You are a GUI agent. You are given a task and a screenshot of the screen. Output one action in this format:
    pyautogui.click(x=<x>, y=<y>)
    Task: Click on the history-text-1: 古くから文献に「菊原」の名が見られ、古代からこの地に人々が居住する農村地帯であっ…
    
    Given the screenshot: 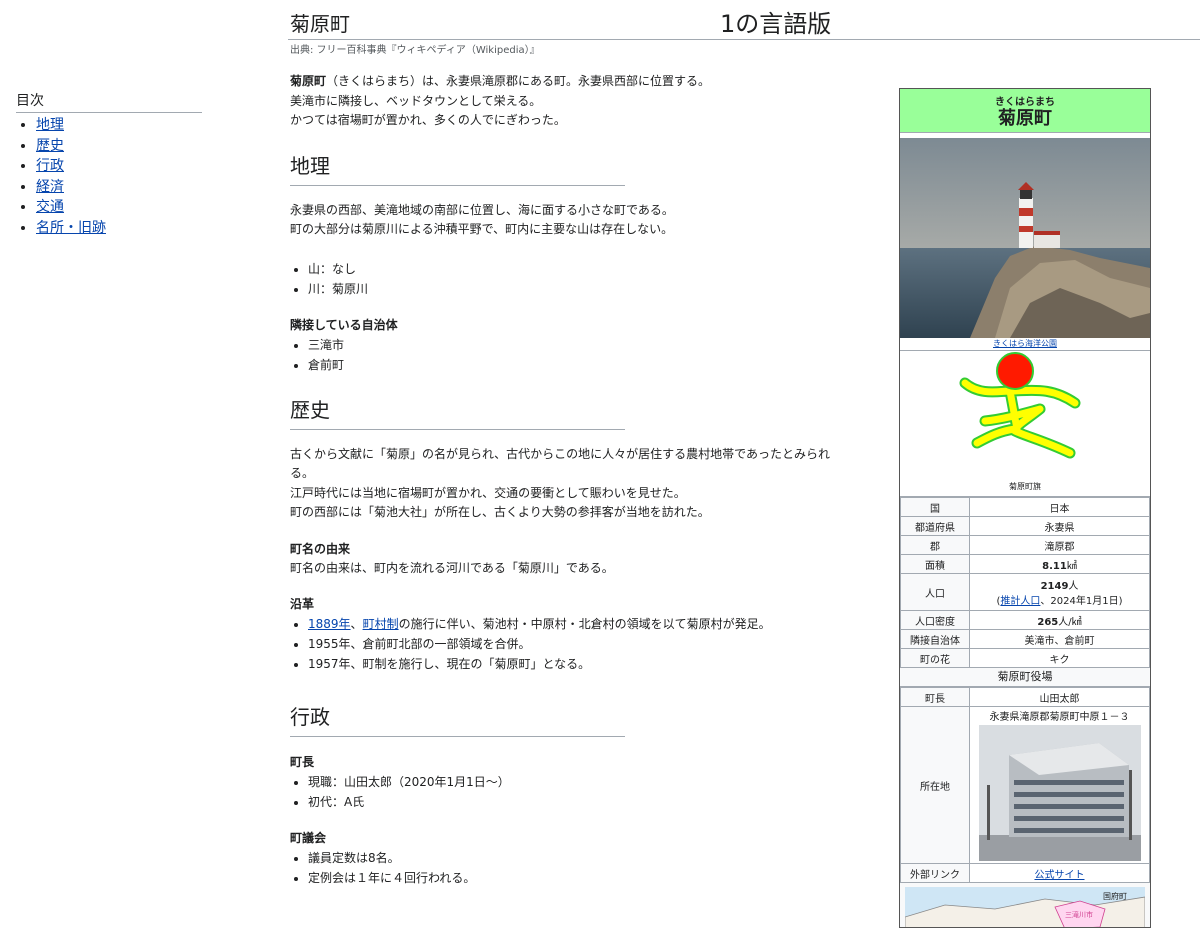 What is the action you would take?
    pyautogui.click(x=560, y=463)
    